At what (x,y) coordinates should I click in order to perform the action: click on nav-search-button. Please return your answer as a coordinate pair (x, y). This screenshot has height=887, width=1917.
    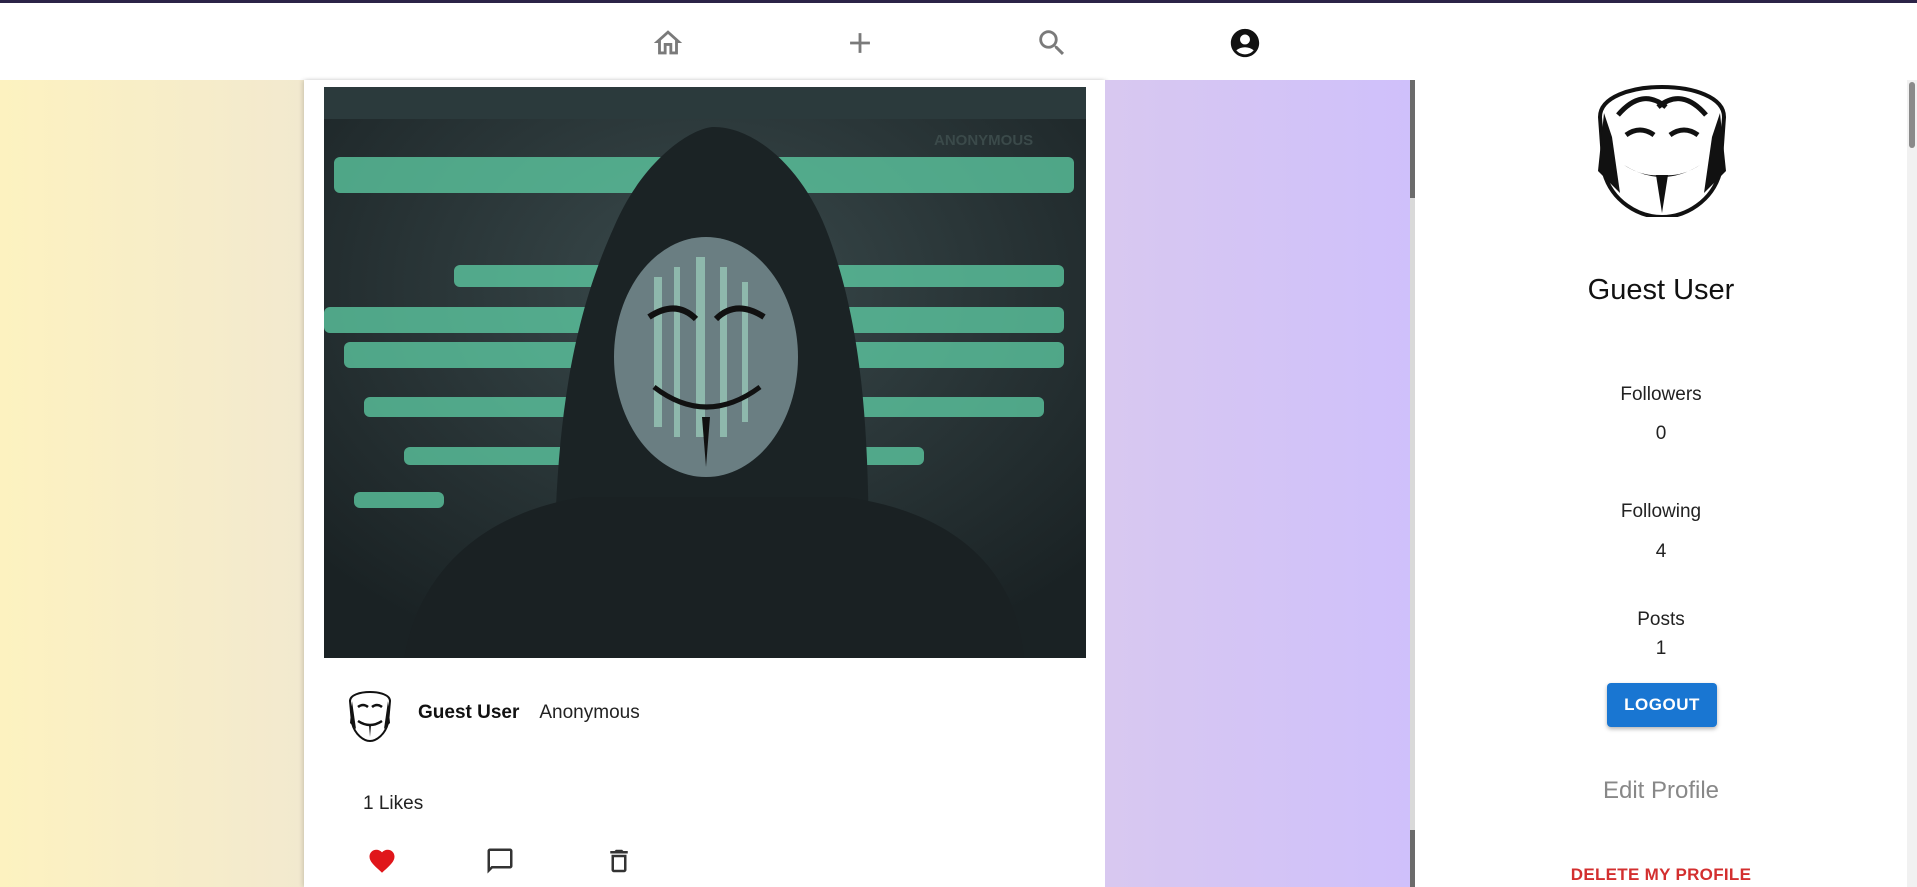
    Looking at the image, I should click on (1052, 43).